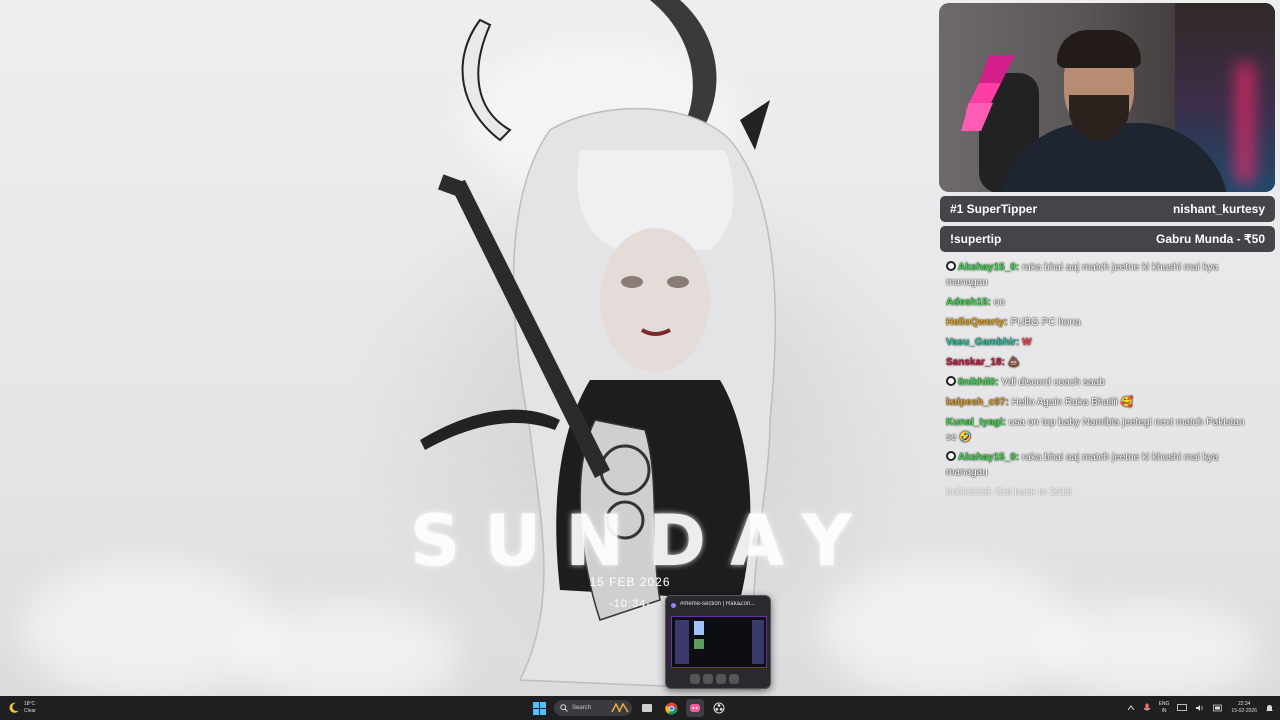 The width and height of the screenshot is (1280, 720). What do you see at coordinates (14, 707) in the screenshot?
I see `moon-icon` at bounding box center [14, 707].